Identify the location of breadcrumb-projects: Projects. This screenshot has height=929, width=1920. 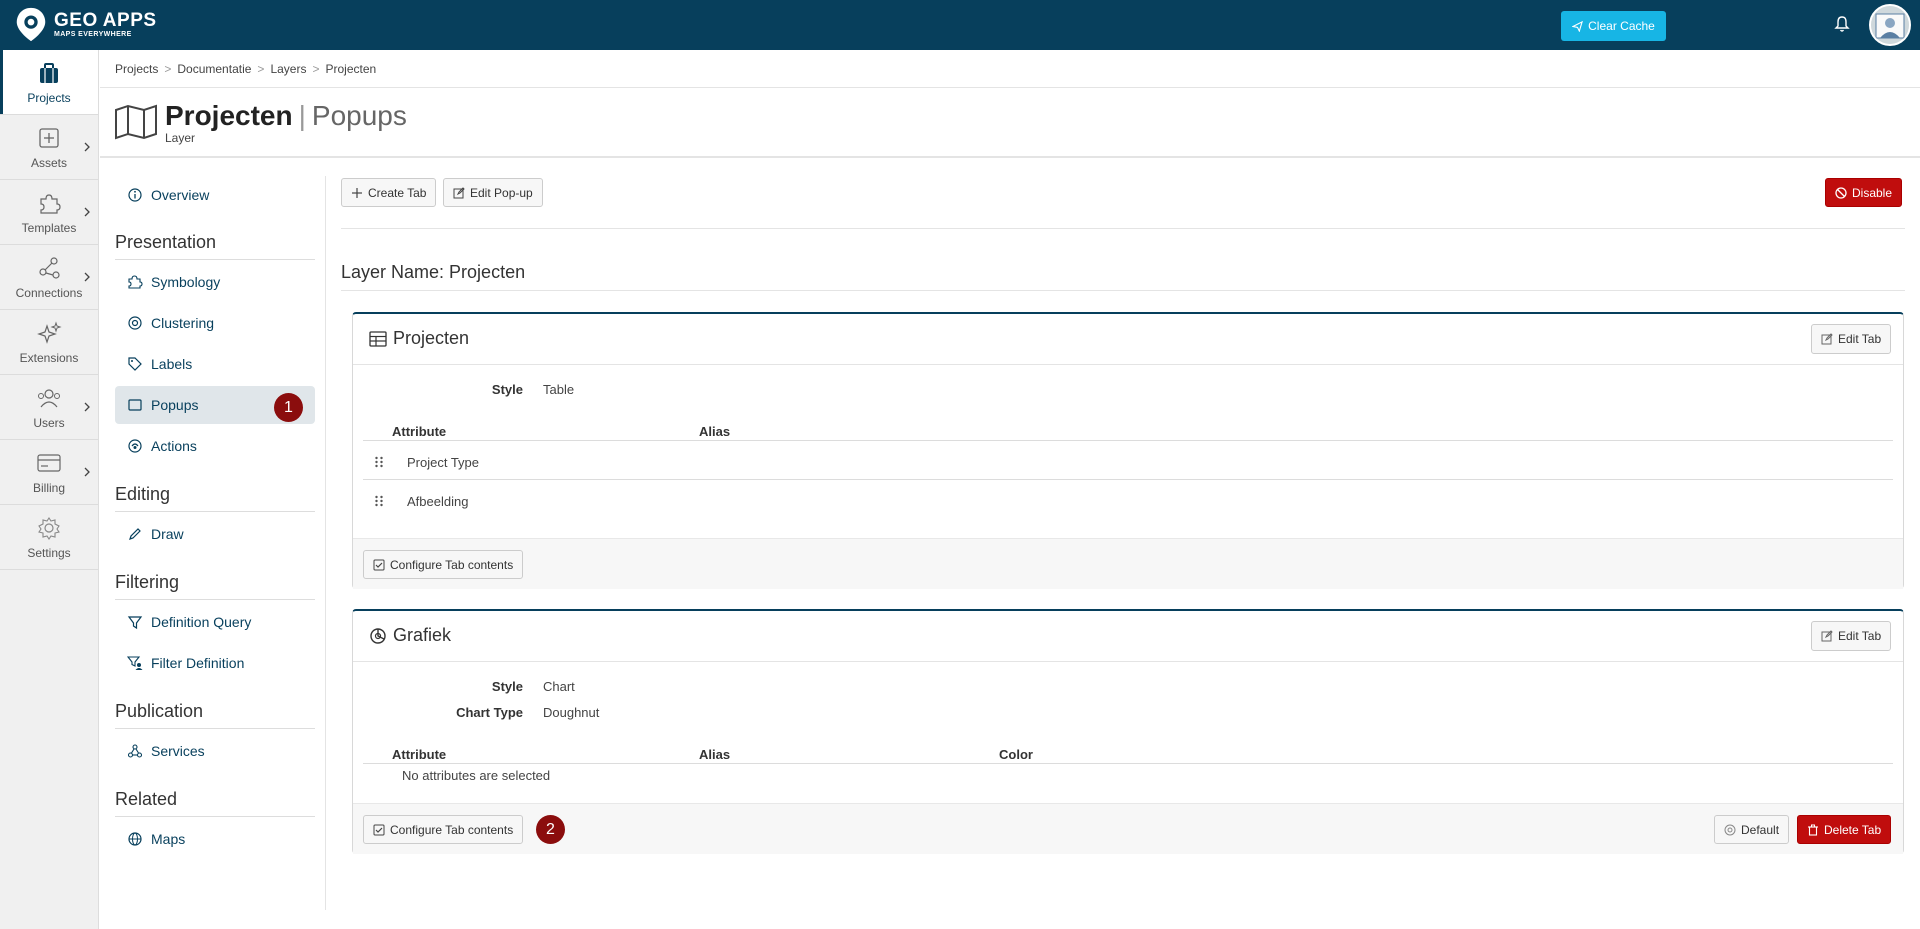
(136, 69).